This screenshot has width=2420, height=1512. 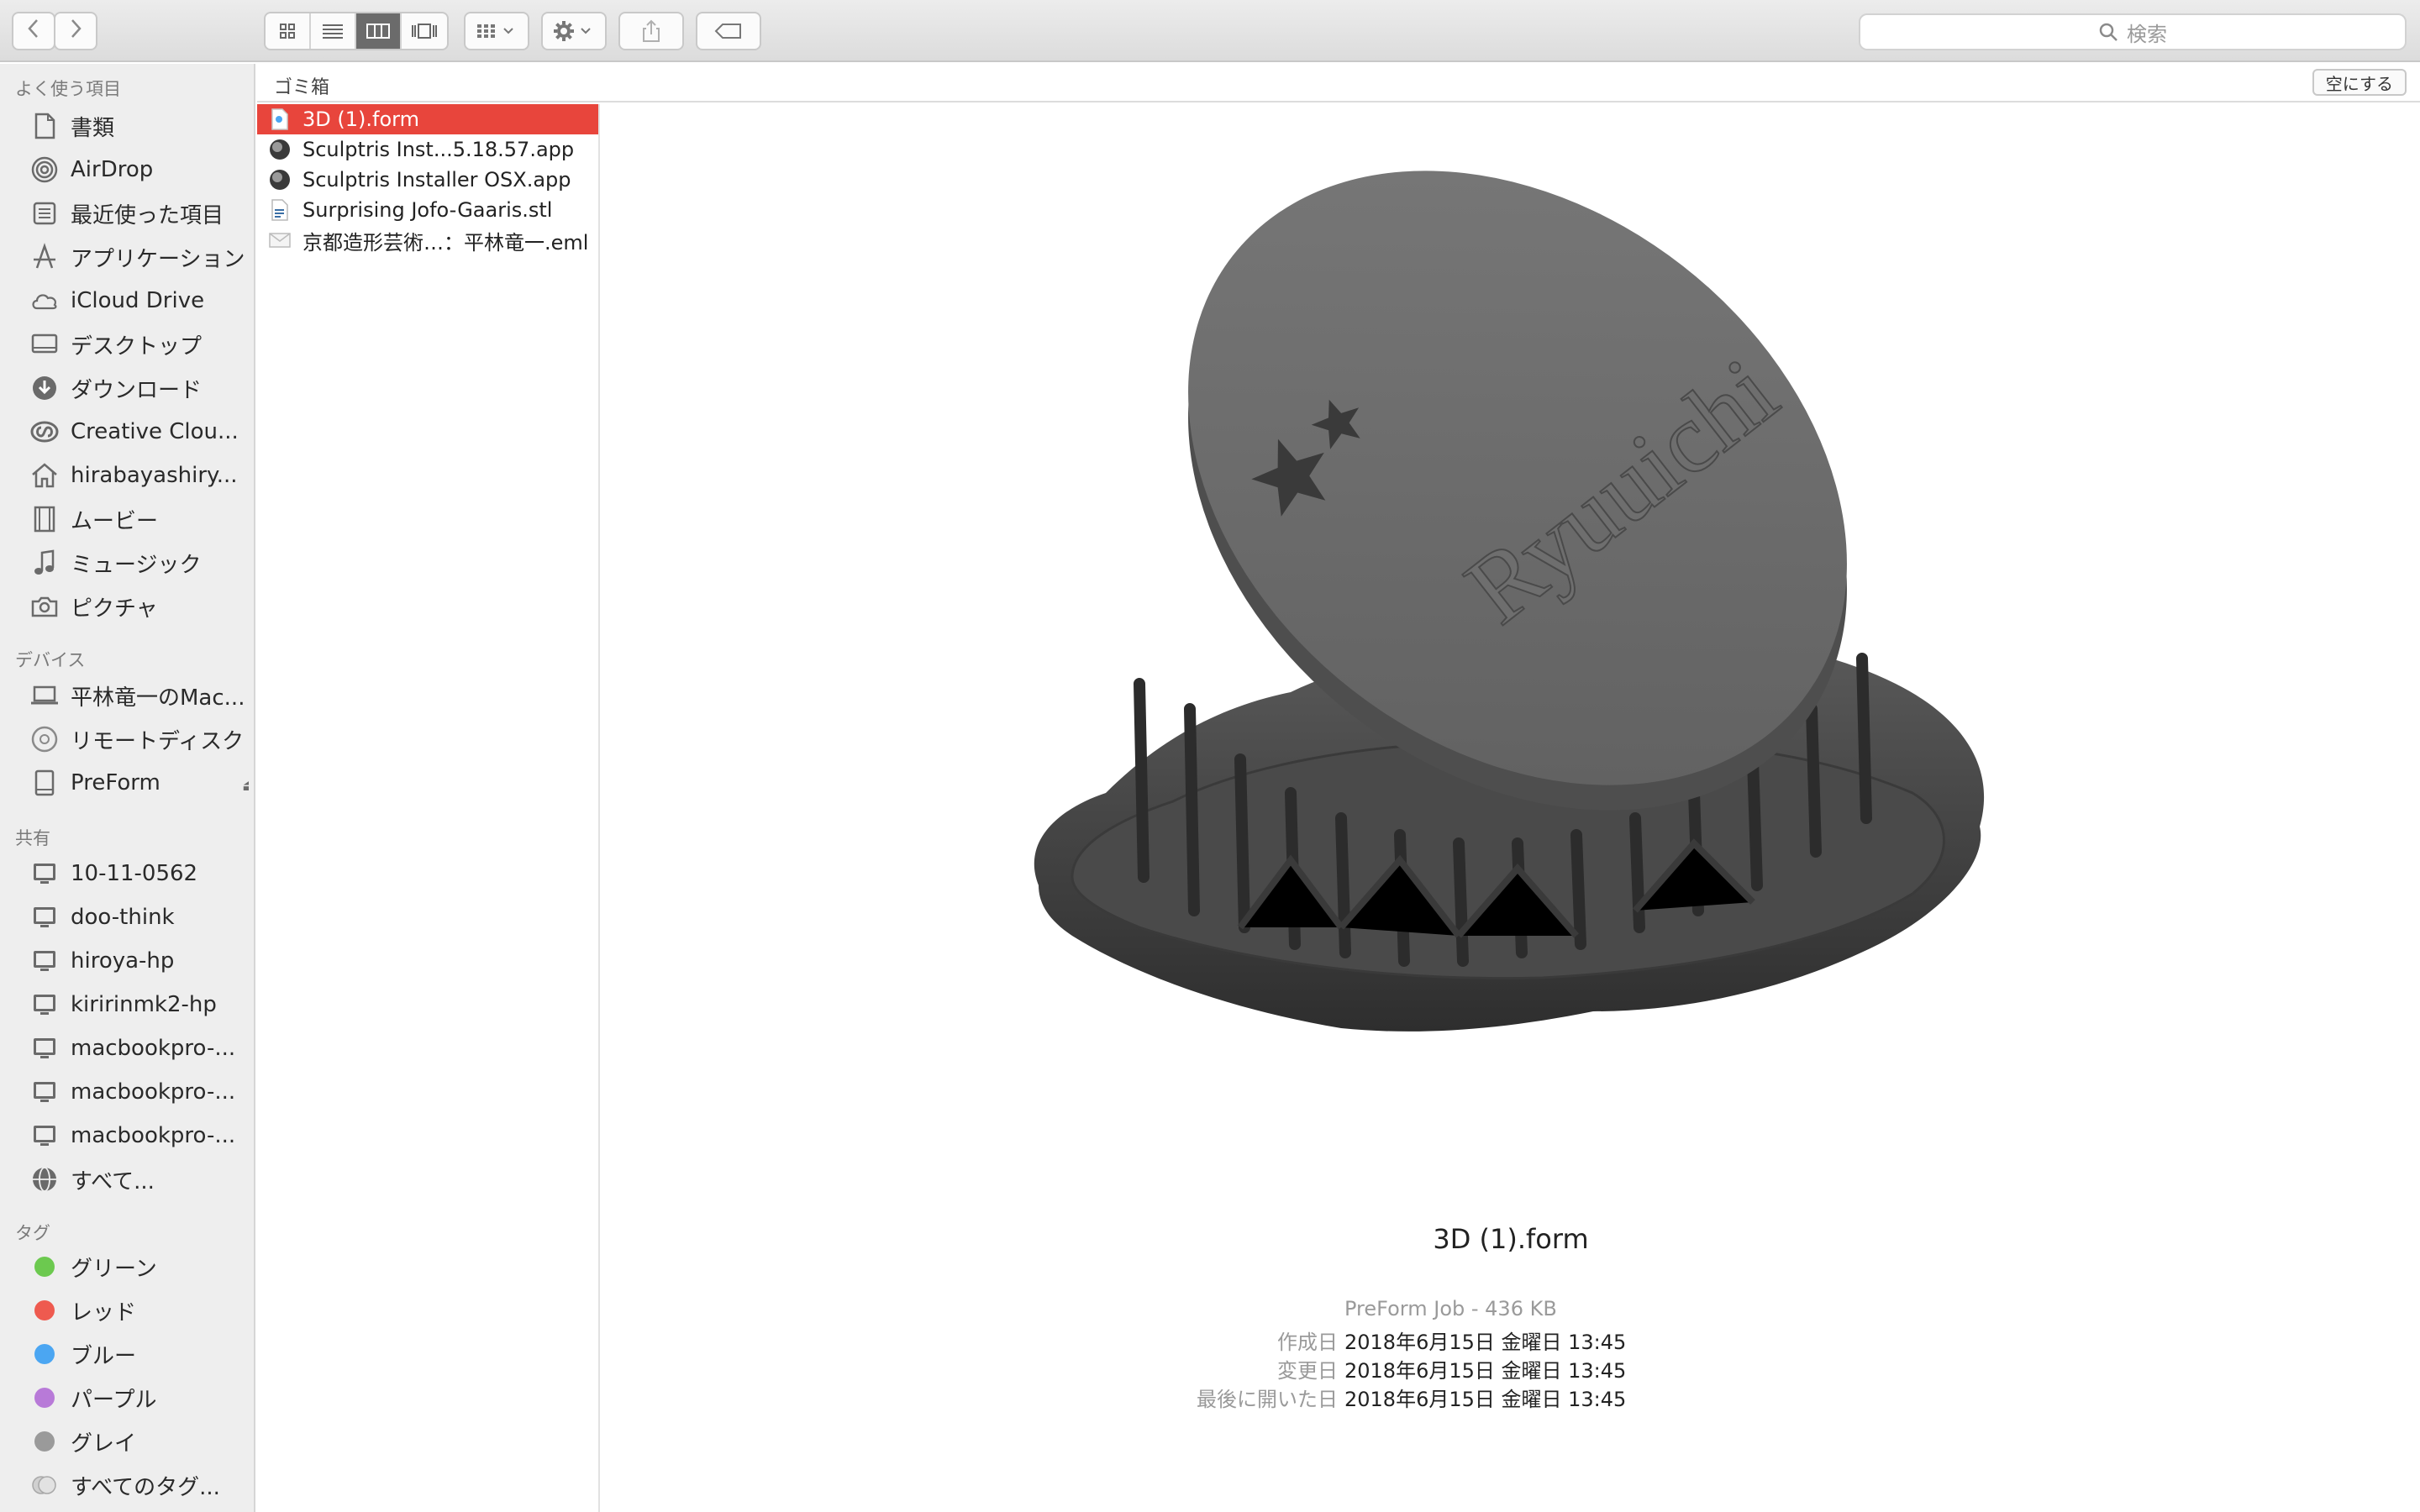 What do you see at coordinates (574, 31) in the screenshot?
I see `action-button` at bounding box center [574, 31].